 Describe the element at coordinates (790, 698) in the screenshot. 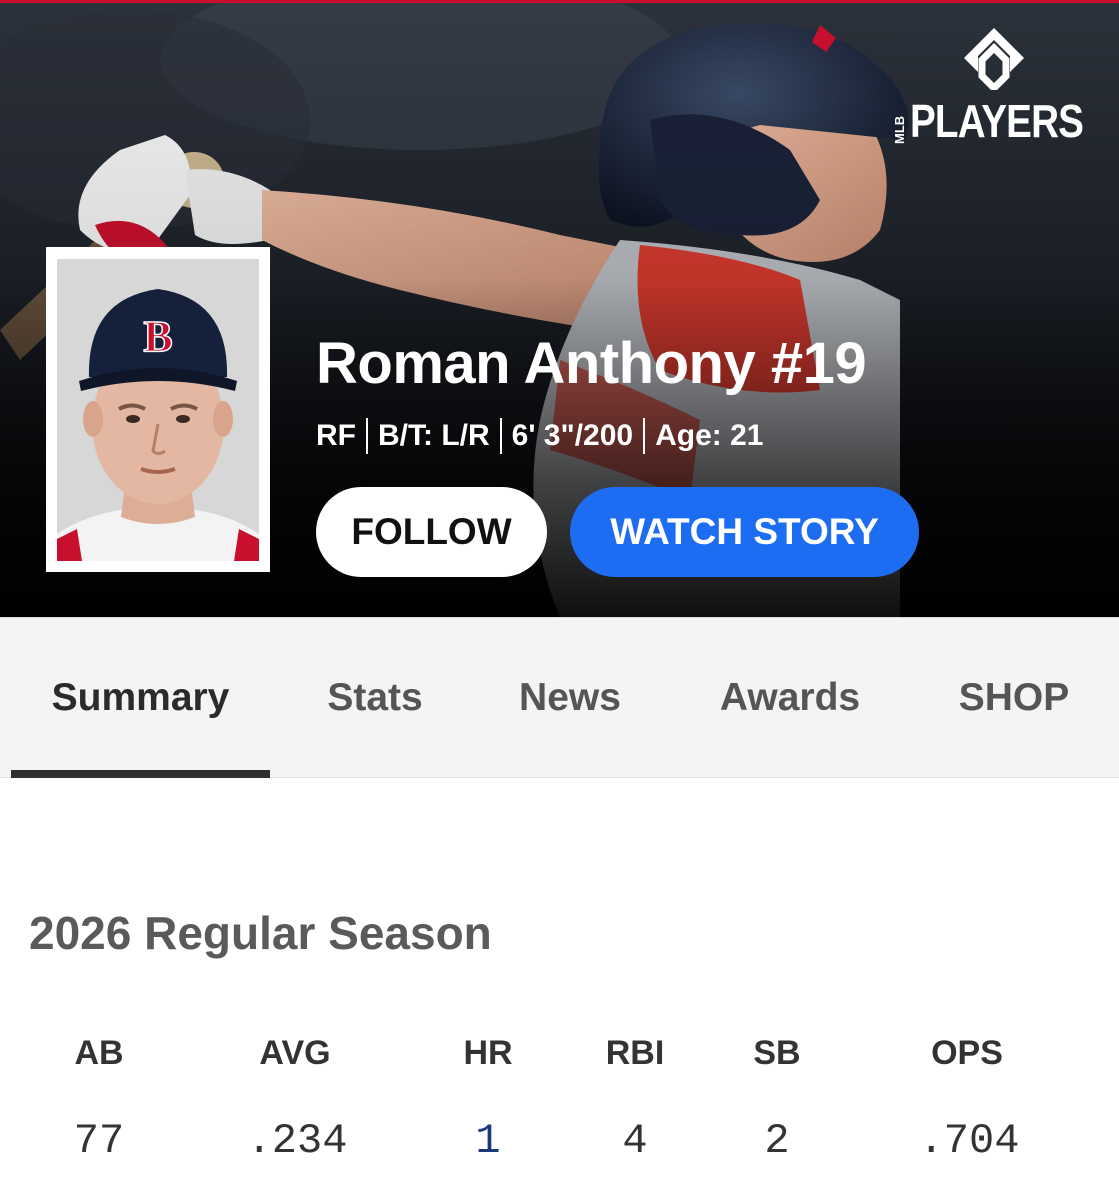

I see `tab-awards: Awards` at that location.